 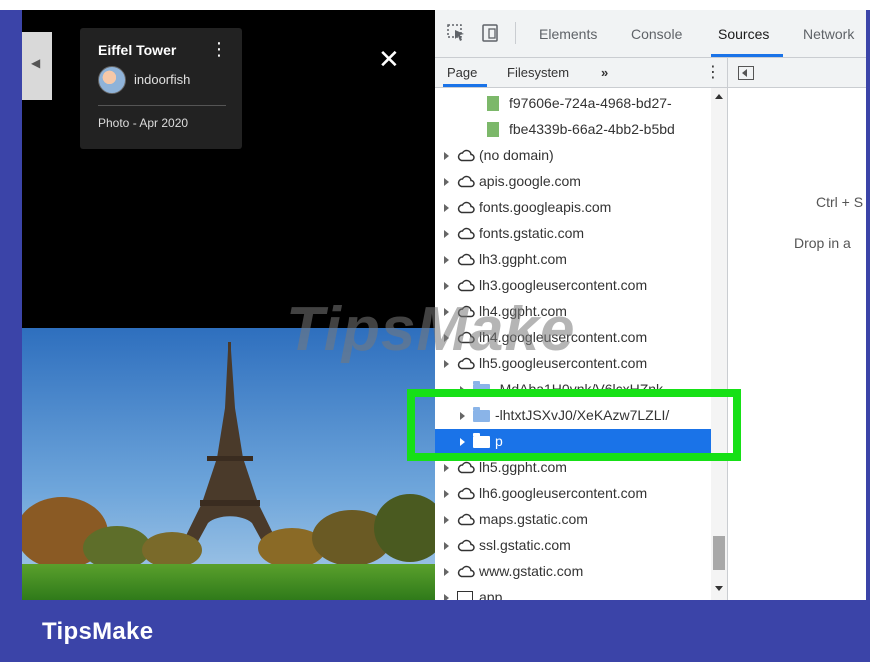 I want to click on editor-shortcut-hint: Ctrl + S, so click(x=840, y=202).